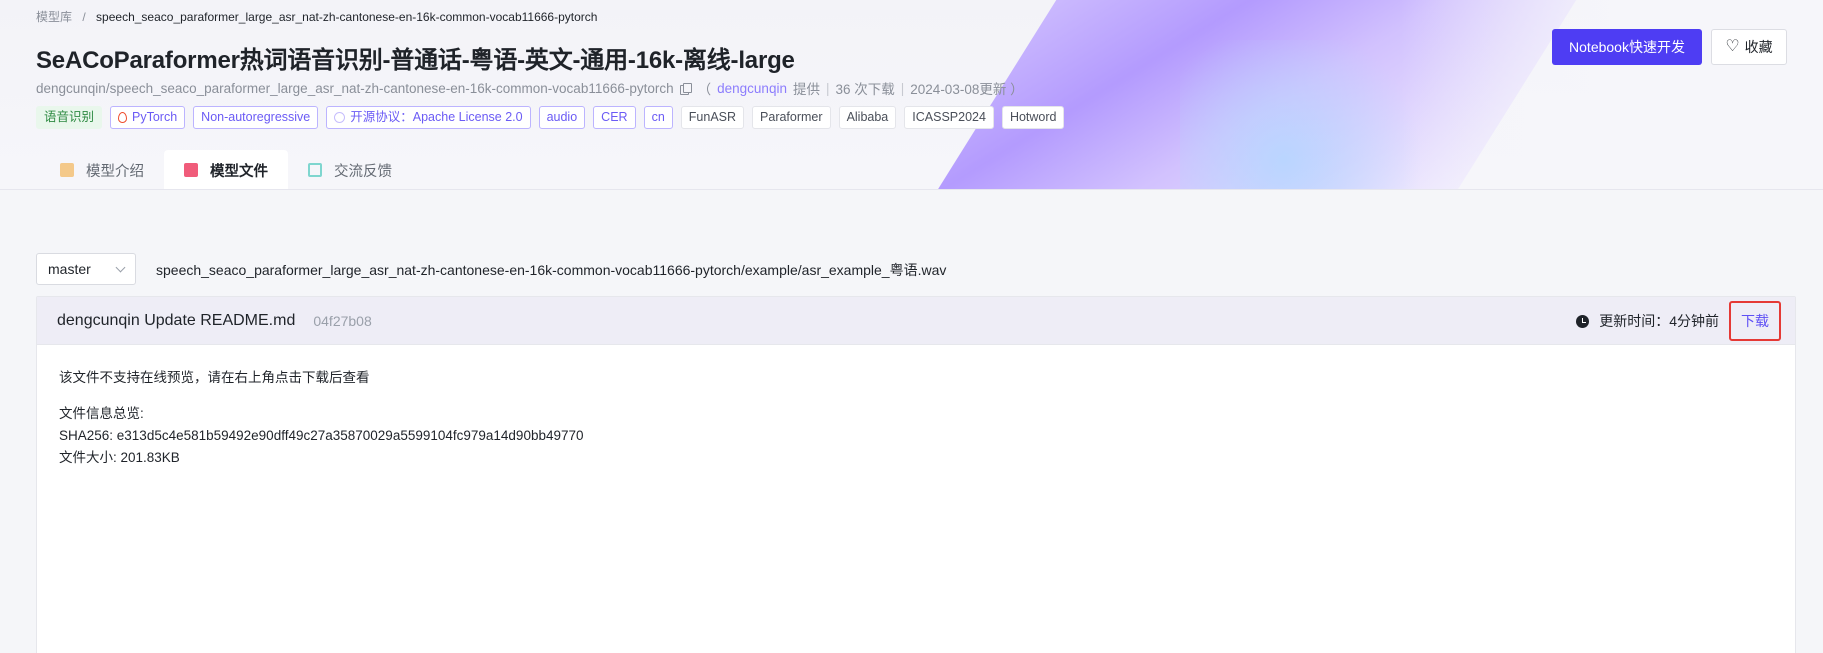  What do you see at coordinates (119, 457) in the screenshot?
I see `file-size: 文件大小: 201.83KB` at bounding box center [119, 457].